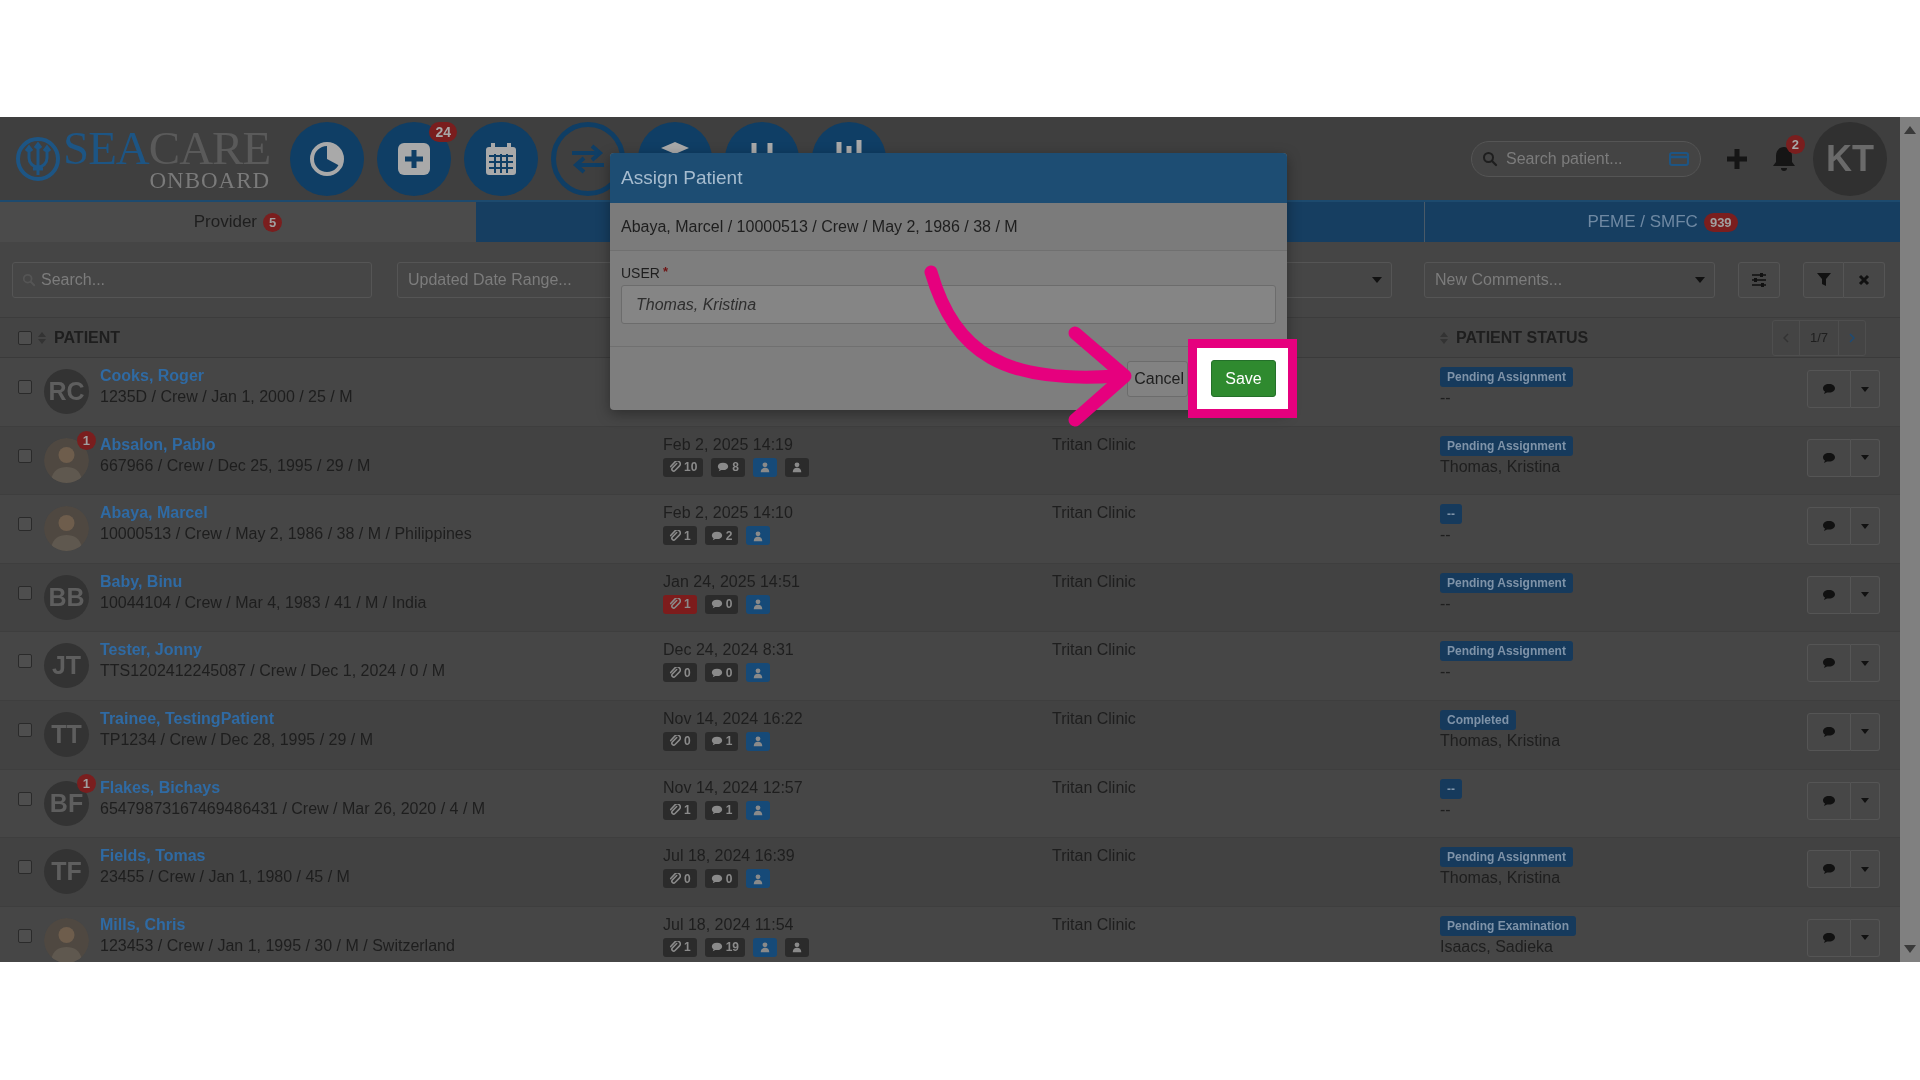  What do you see at coordinates (443, 131) in the screenshot?
I see `count-badge: 24` at bounding box center [443, 131].